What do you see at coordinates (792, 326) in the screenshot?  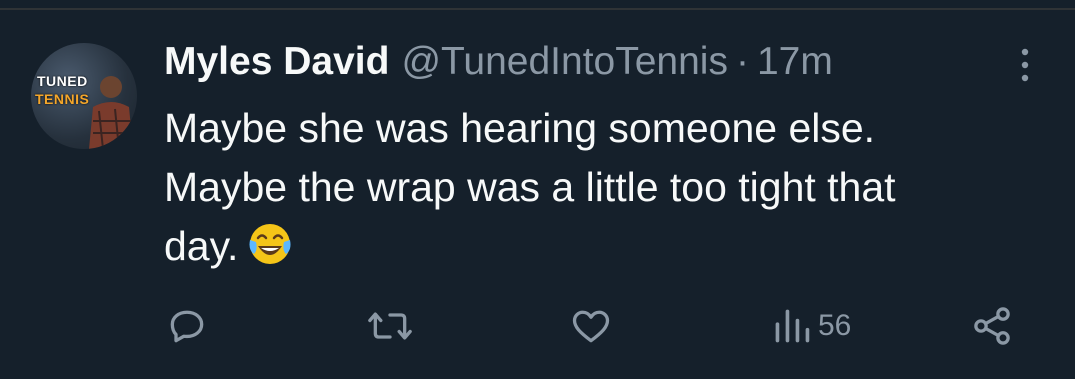 I see `views-icon` at bounding box center [792, 326].